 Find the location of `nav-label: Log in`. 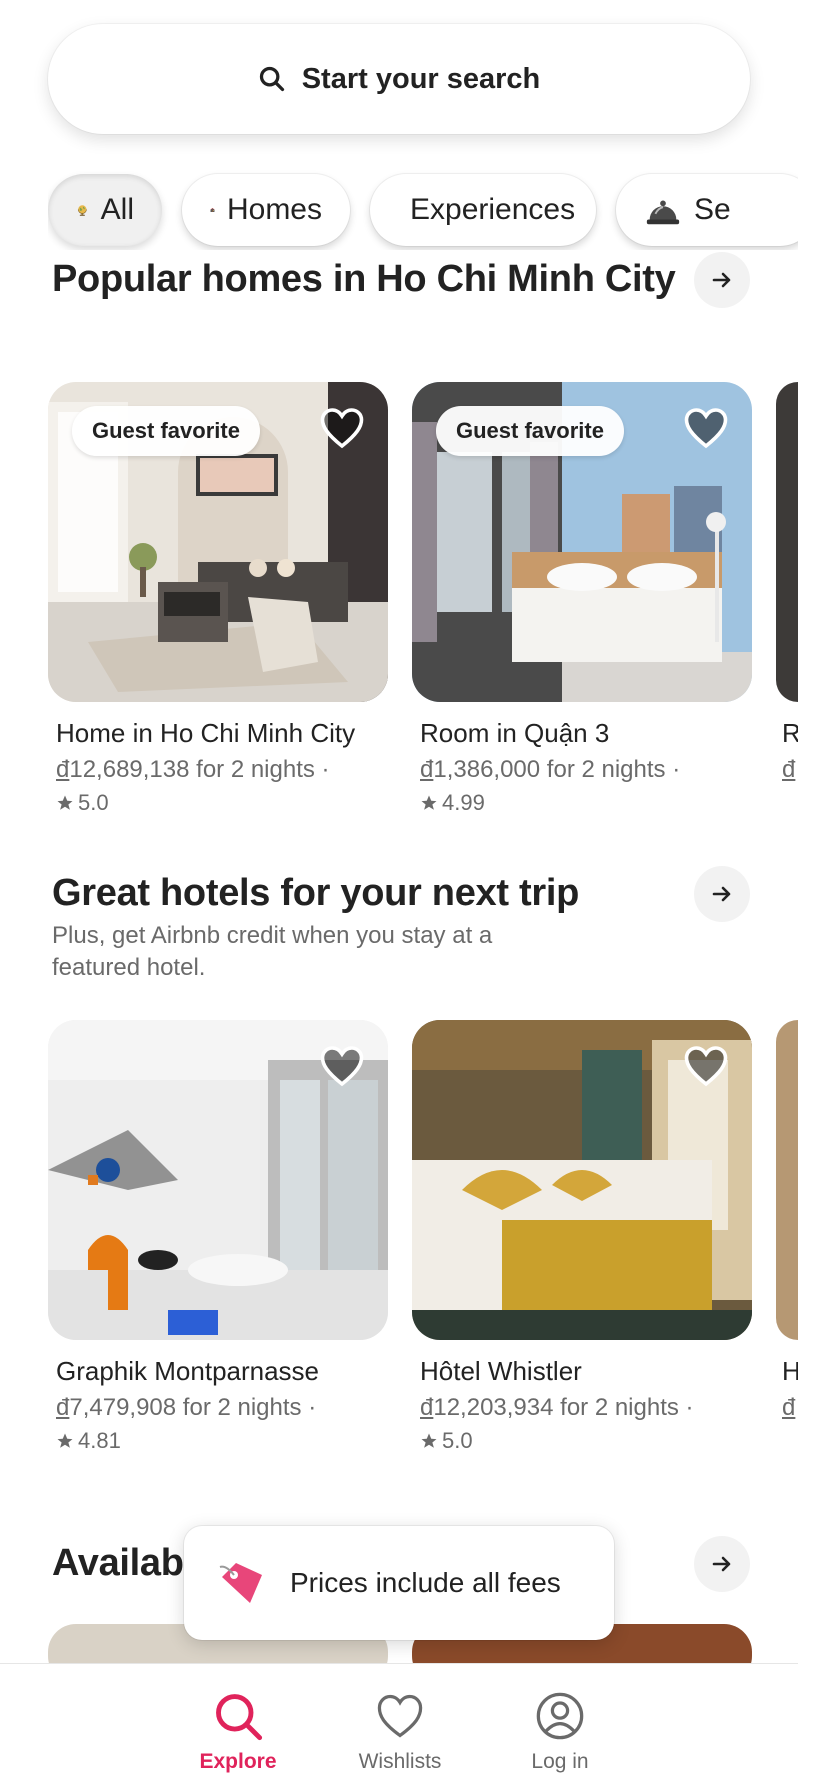

nav-label: Log in is located at coordinates (560, 1761).